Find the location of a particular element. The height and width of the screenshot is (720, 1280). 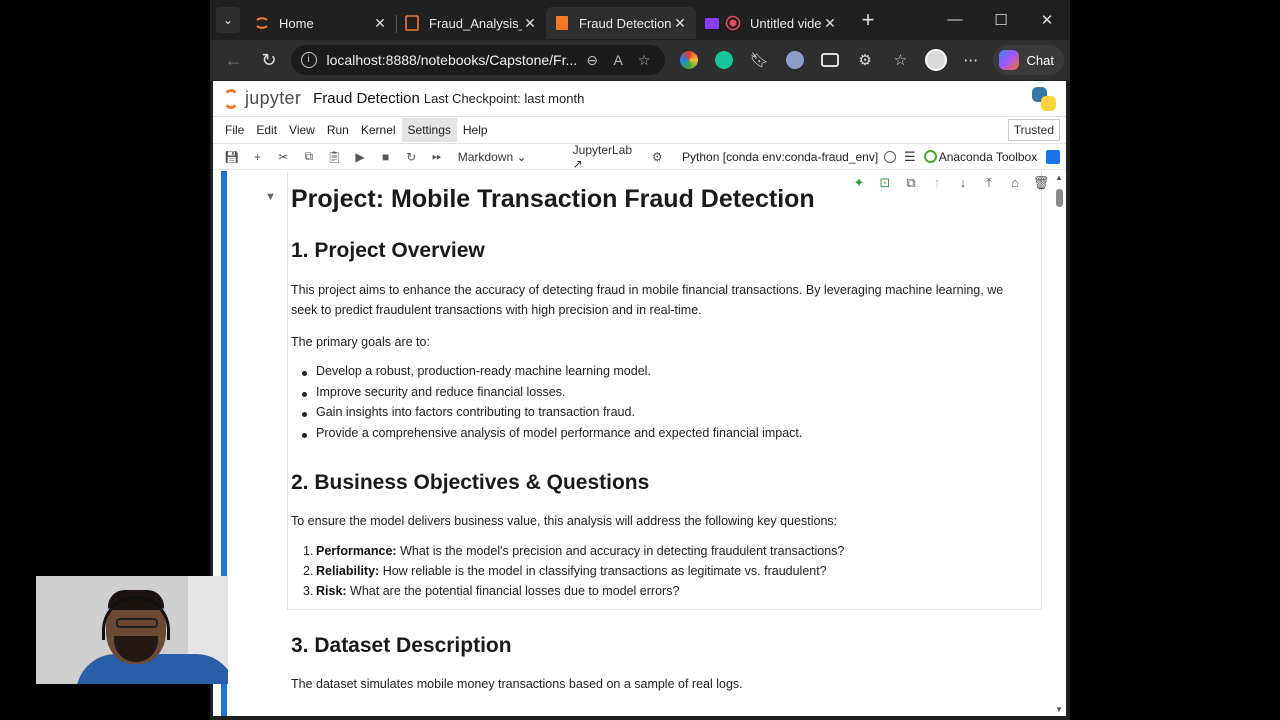

add-cell-icon: + is located at coordinates (258, 157).